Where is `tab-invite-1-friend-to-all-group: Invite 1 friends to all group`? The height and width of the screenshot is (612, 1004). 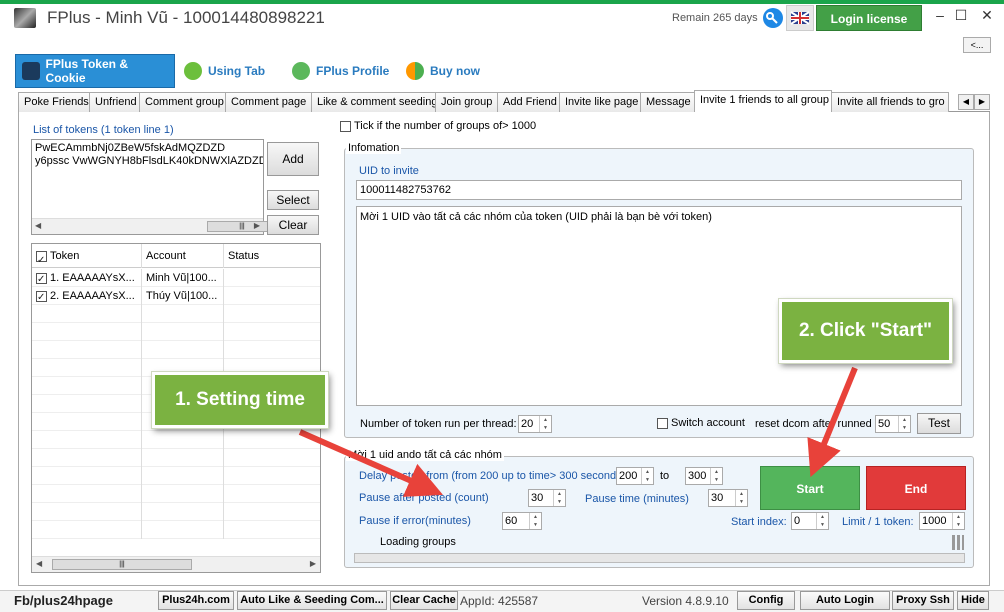
tab-invite-1-friend-to-all-group: Invite 1 friends to all group is located at coordinates (763, 101).